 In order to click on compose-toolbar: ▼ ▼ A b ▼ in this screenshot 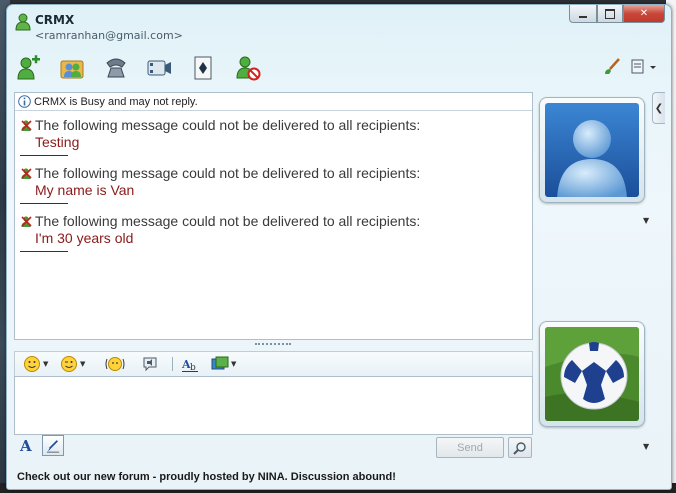, I will do `click(273, 363)`.